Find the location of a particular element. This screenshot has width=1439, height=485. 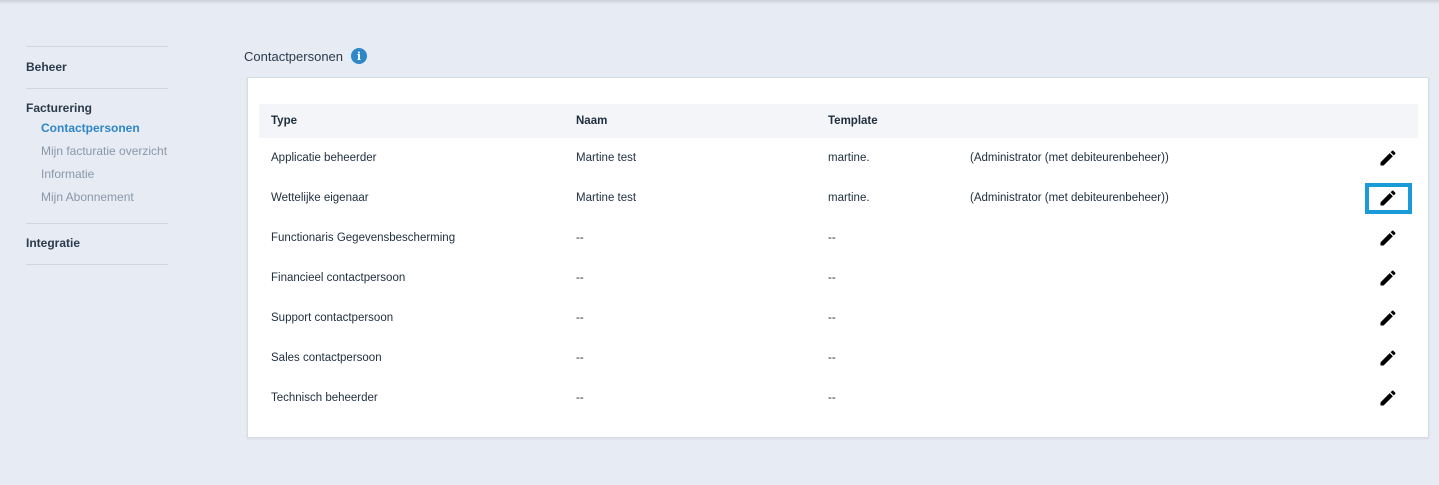

sidebar-item-facturering: Facturering is located at coordinates (97, 108).